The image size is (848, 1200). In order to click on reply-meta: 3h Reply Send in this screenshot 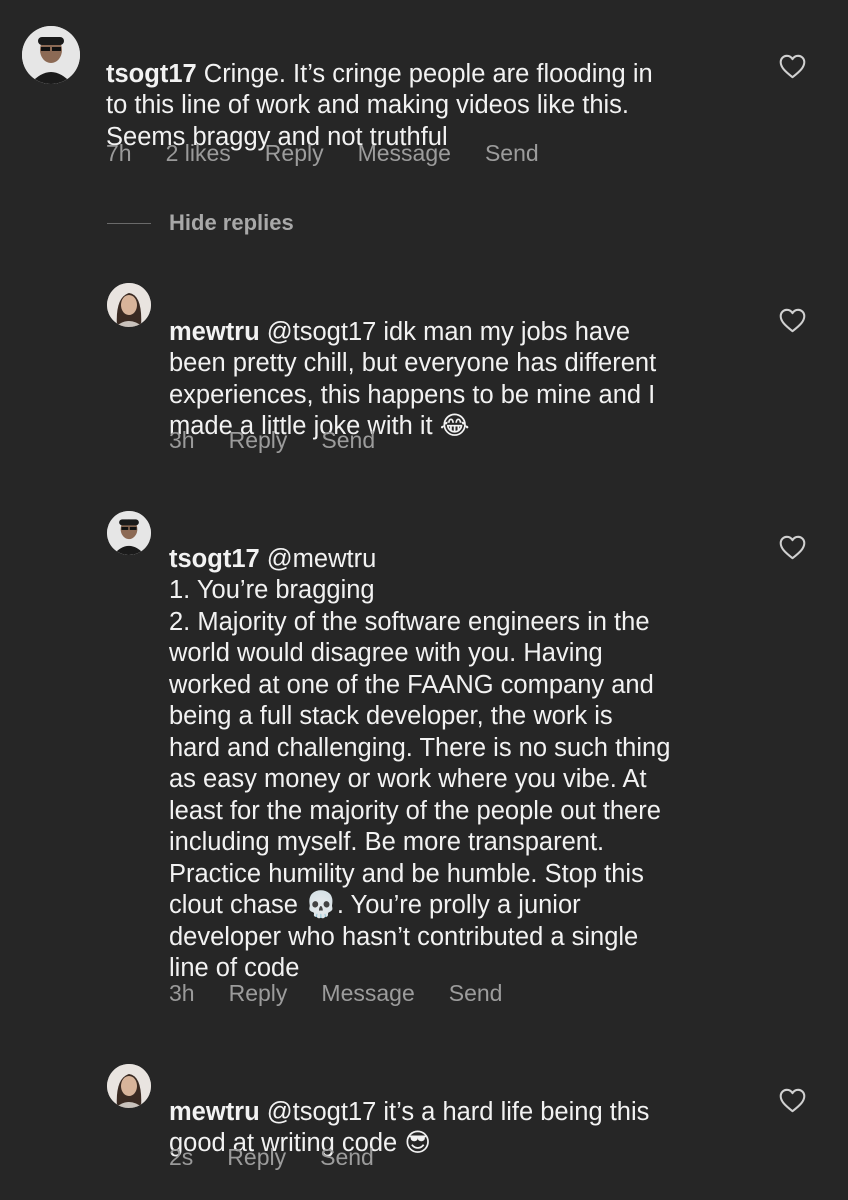, I will do `click(289, 440)`.